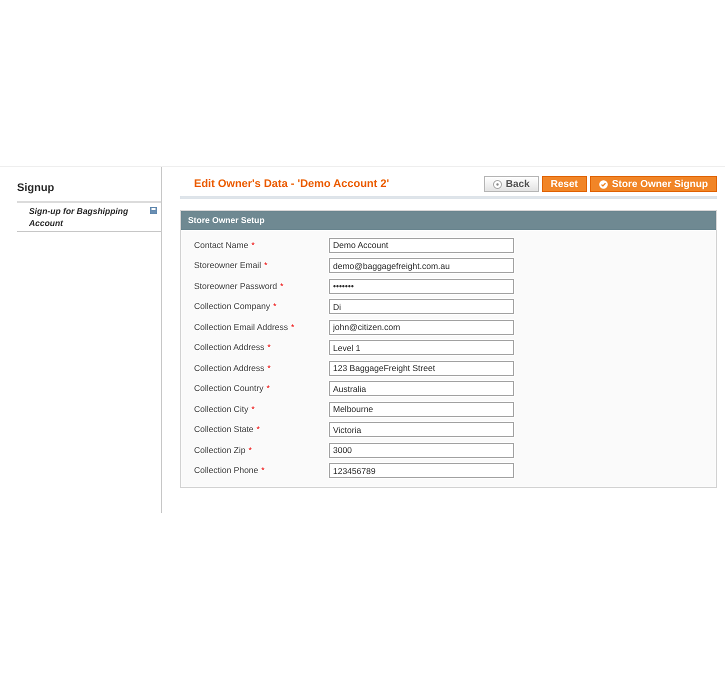 This screenshot has height=680, width=725. What do you see at coordinates (421, 265) in the screenshot?
I see `text-field: demo@baggagefreight.com.au` at bounding box center [421, 265].